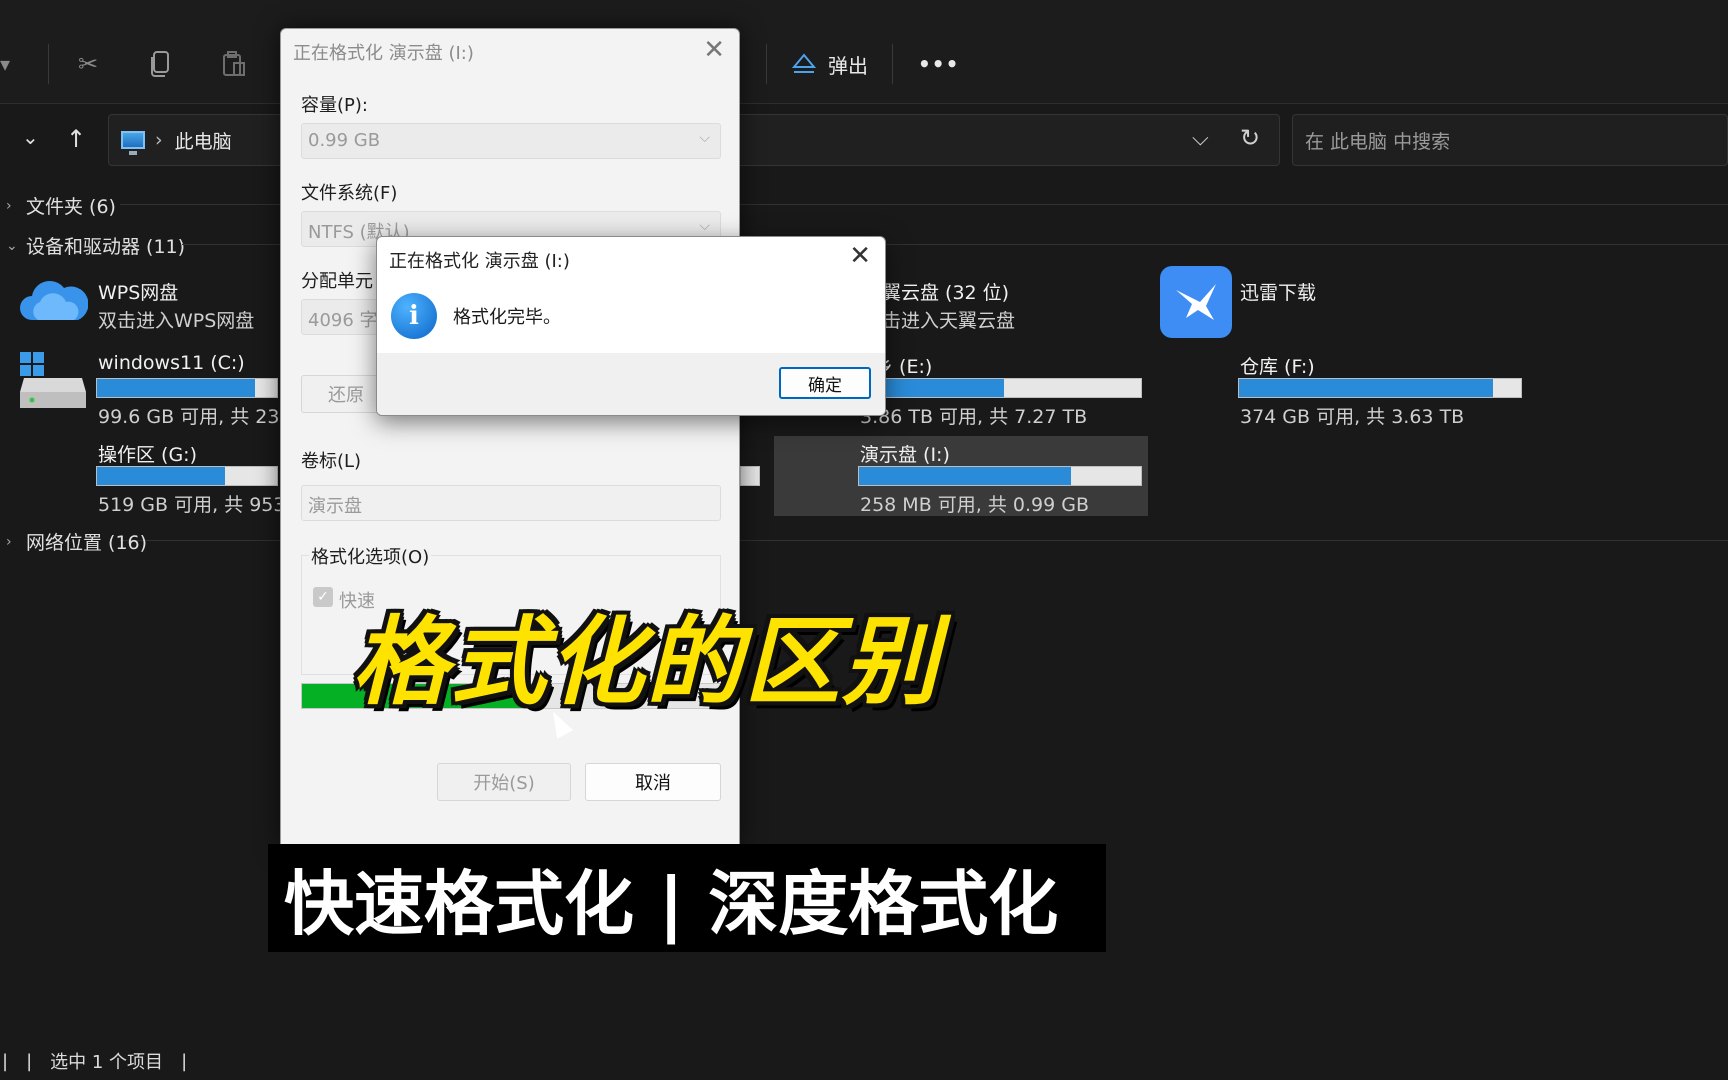 The height and width of the screenshot is (1080, 1728). What do you see at coordinates (133, 143) in the screenshot?
I see `computer-icon` at bounding box center [133, 143].